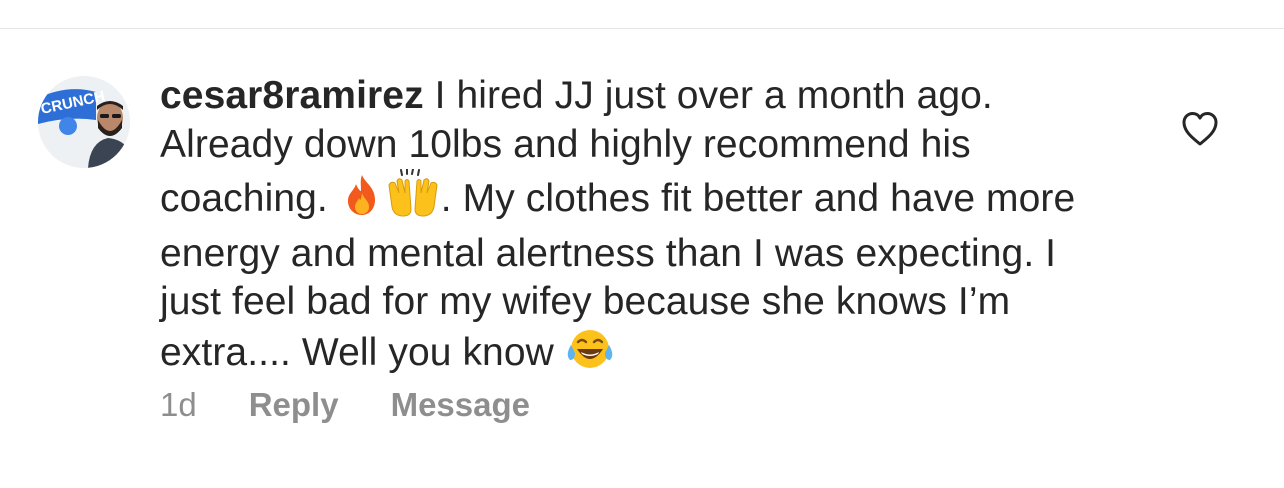 The height and width of the screenshot is (488, 1284). I want to click on raising-hands-emoji, so click(413, 199).